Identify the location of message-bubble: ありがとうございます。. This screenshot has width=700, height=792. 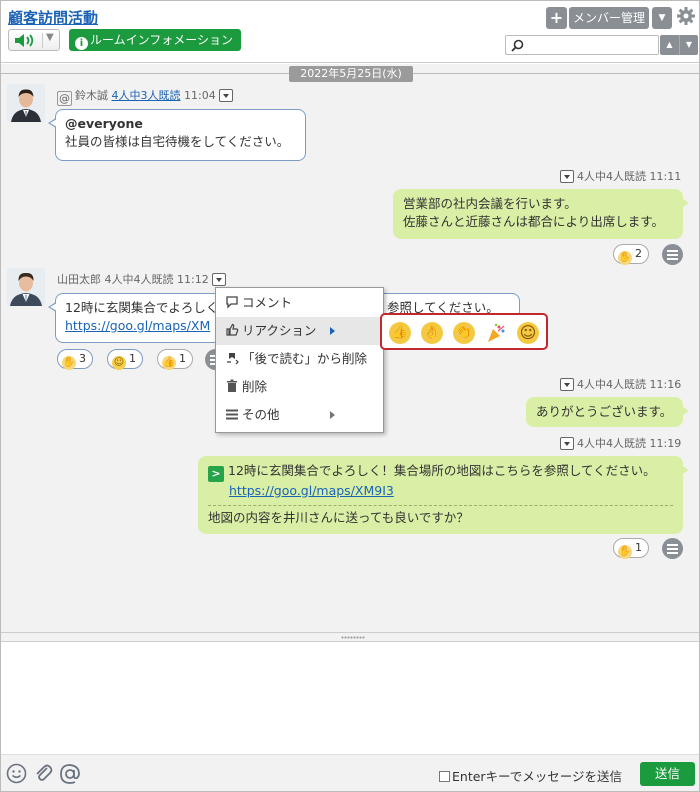
(607, 412).